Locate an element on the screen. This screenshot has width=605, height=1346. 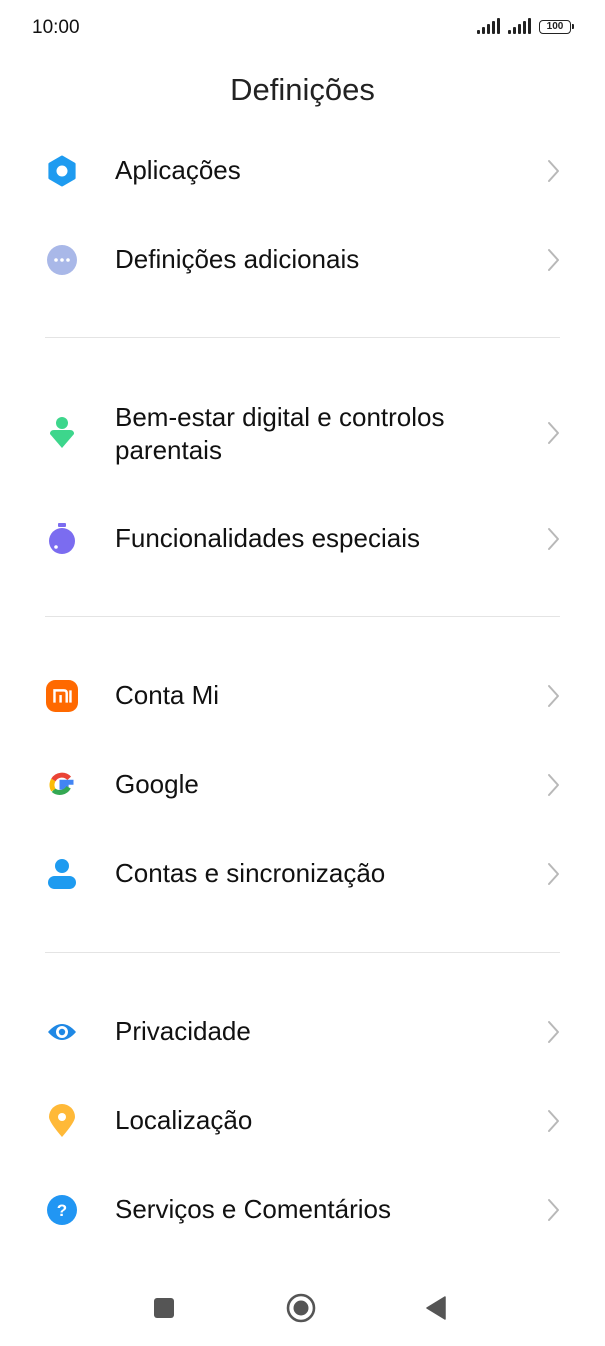
settings-item-apps: Aplicações is located at coordinates (302, 171).